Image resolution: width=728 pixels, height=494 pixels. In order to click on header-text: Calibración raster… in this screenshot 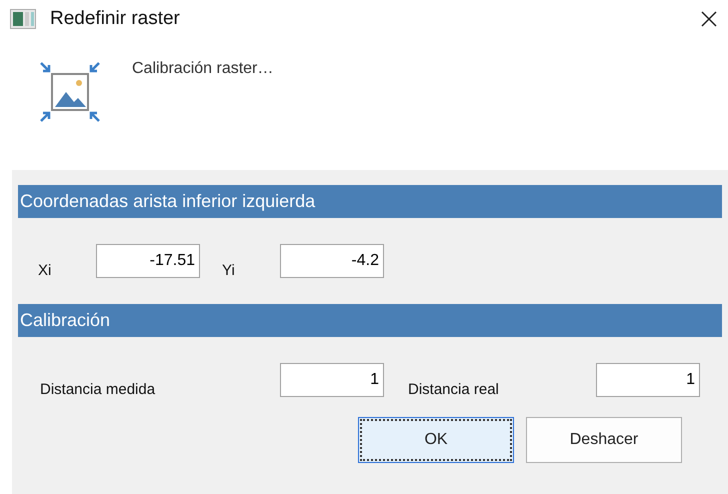, I will do `click(203, 69)`.